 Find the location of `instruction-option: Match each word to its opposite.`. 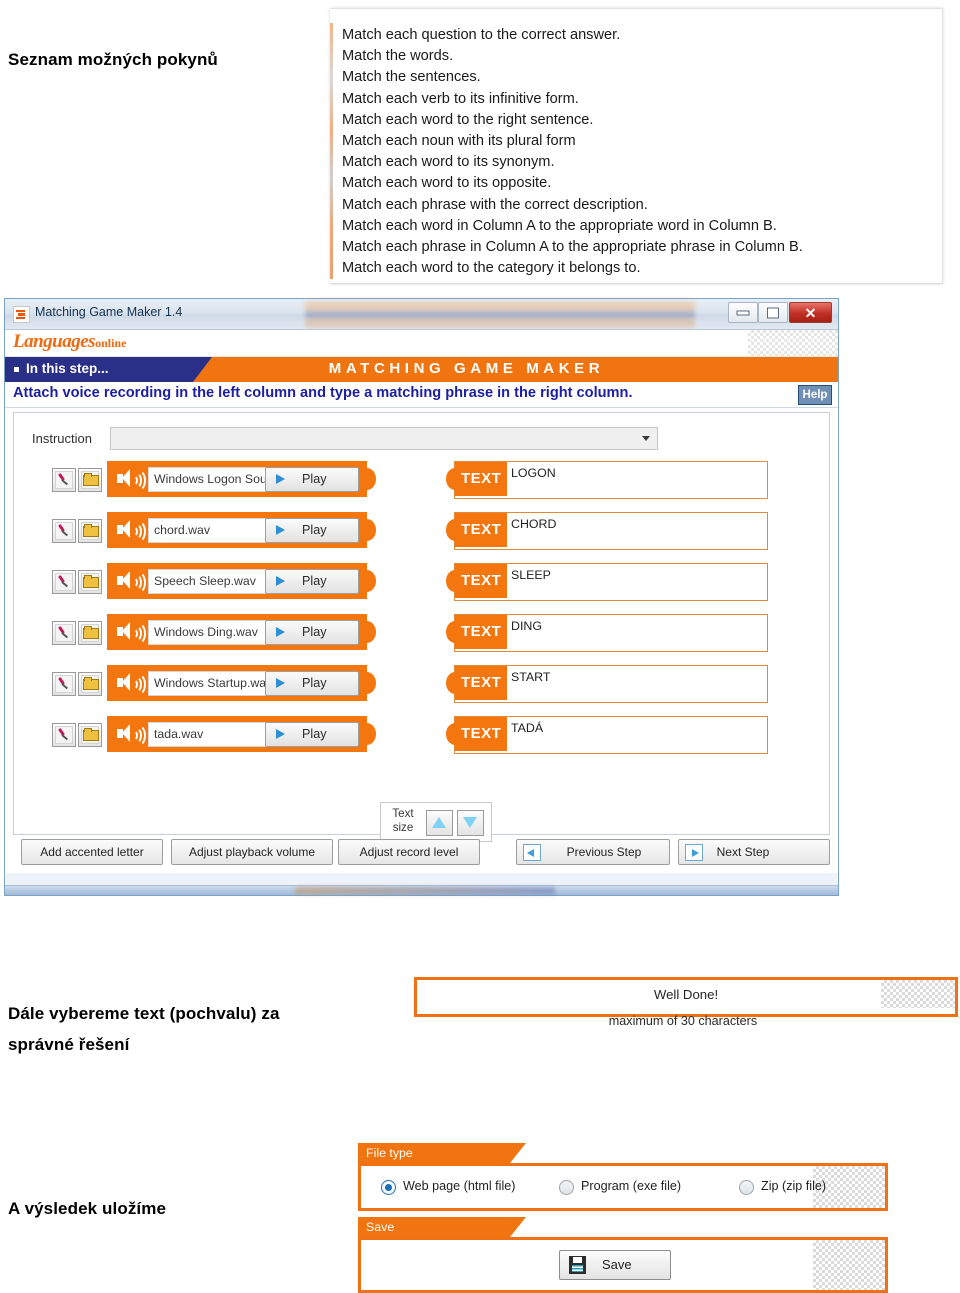

instruction-option: Match each word to its opposite. is located at coordinates (639, 183).